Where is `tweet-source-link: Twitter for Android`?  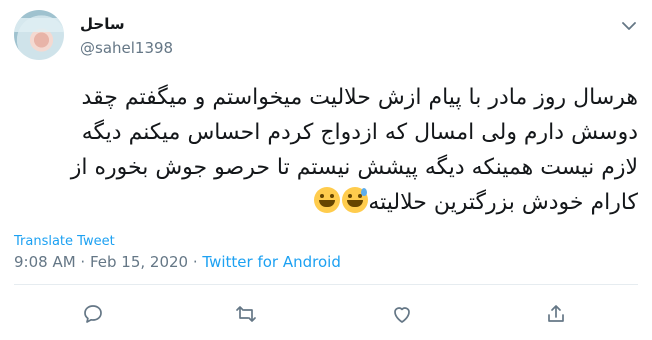
tweet-source-link: Twitter for Android is located at coordinates (271, 262).